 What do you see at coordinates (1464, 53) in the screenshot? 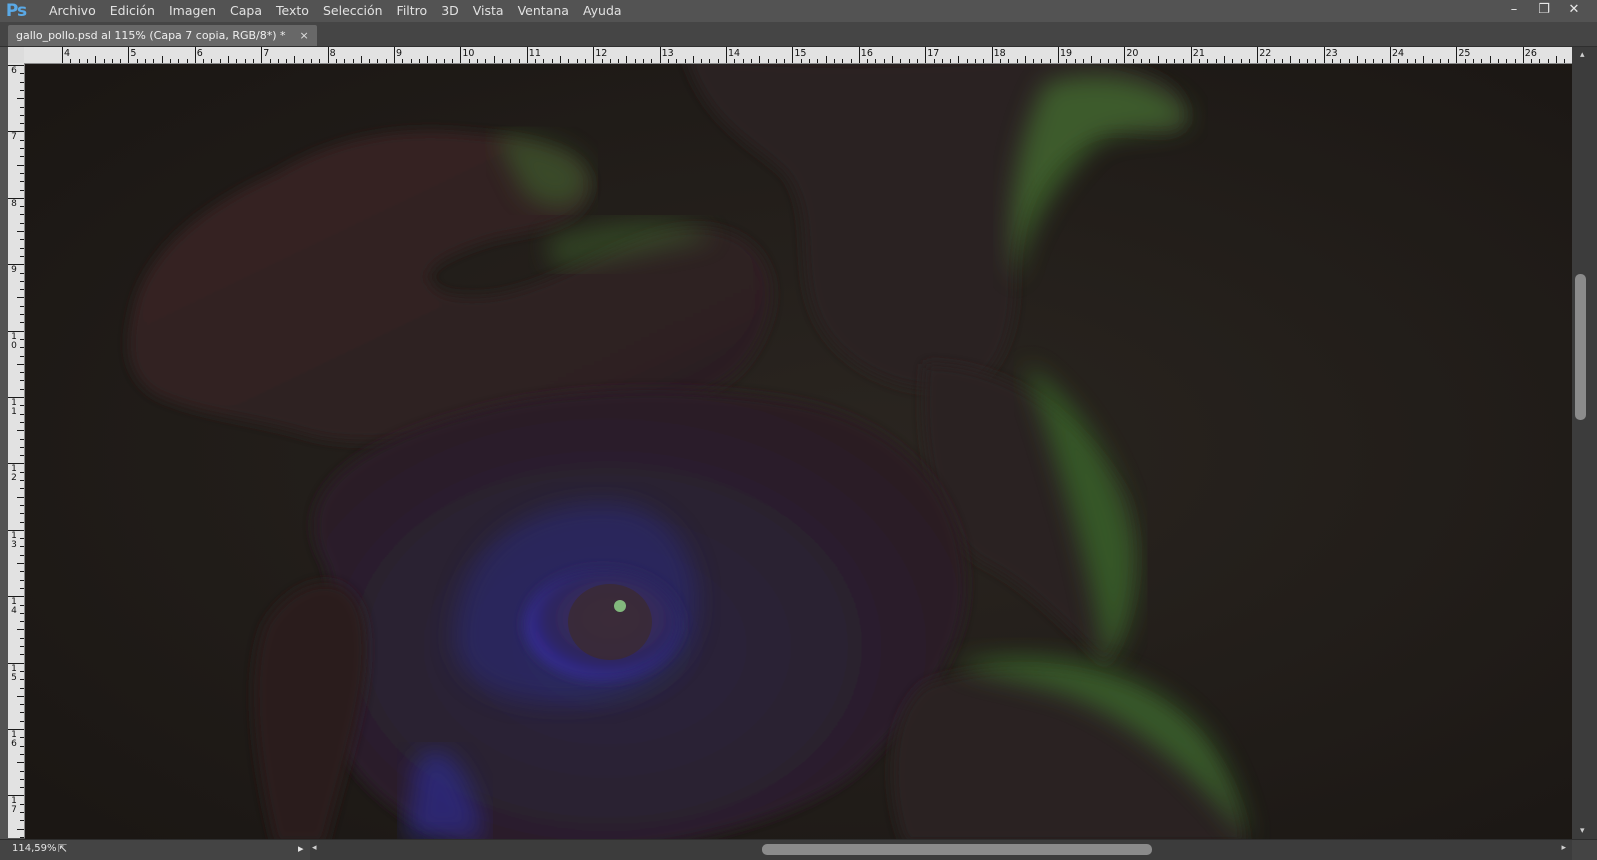
I see `ruler-label: 25` at bounding box center [1464, 53].